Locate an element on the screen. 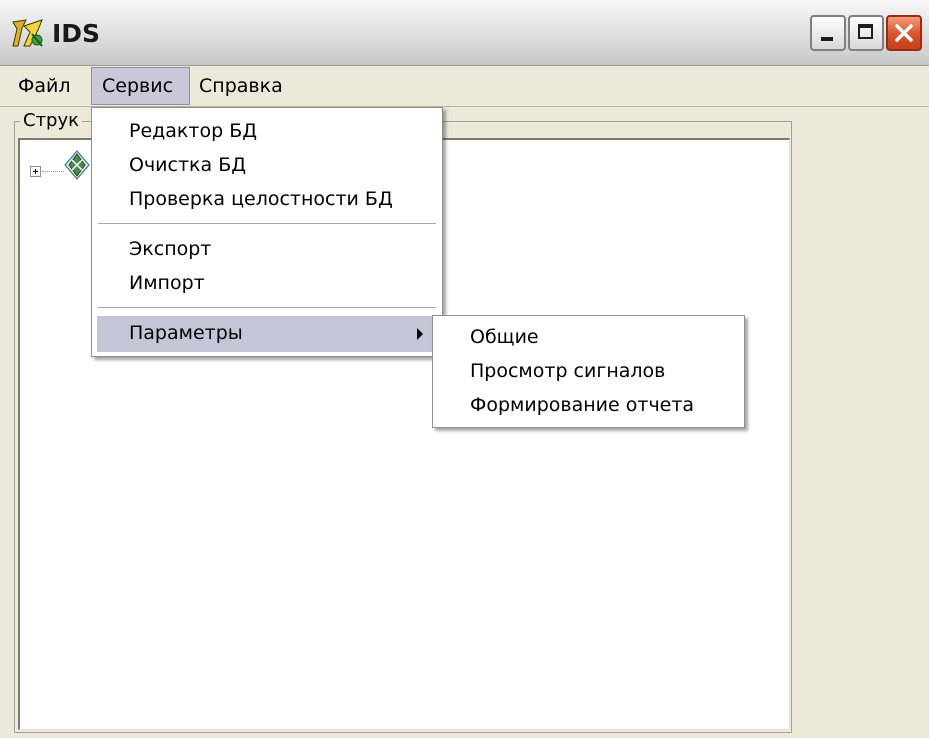 Image resolution: width=929 pixels, height=738 pixels. title-bar: IDS is located at coordinates (464, 33).